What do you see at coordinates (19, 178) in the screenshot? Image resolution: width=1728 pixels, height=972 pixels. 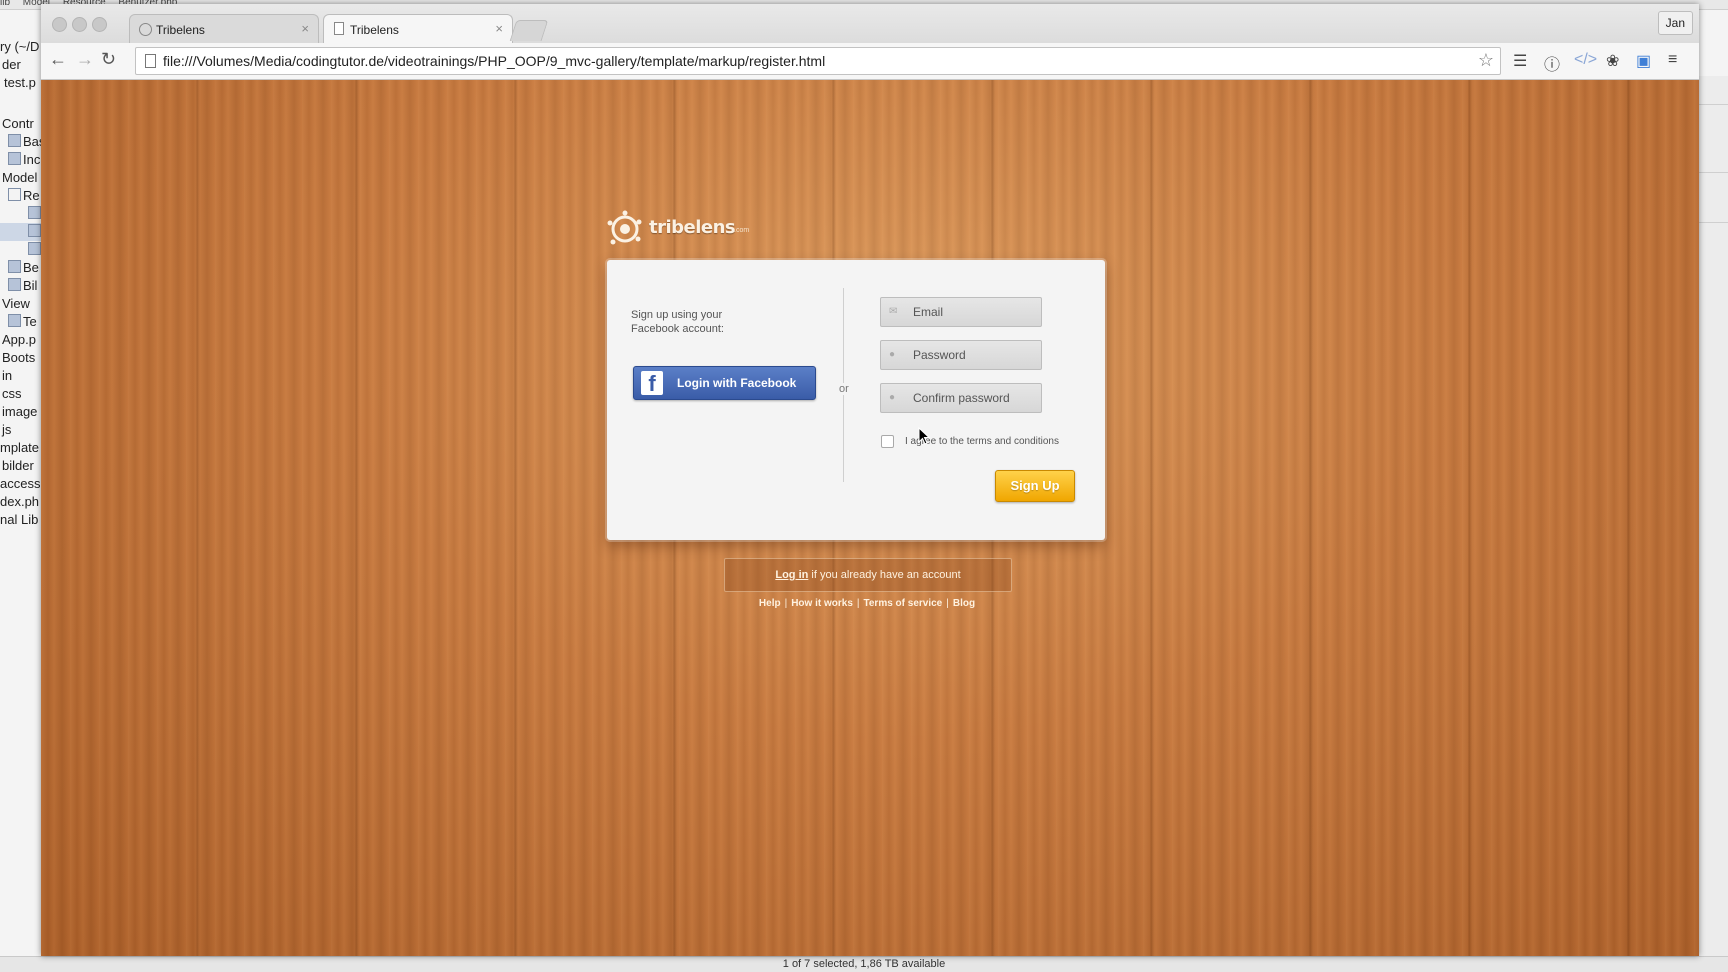 I see `tree-item: Model` at bounding box center [19, 178].